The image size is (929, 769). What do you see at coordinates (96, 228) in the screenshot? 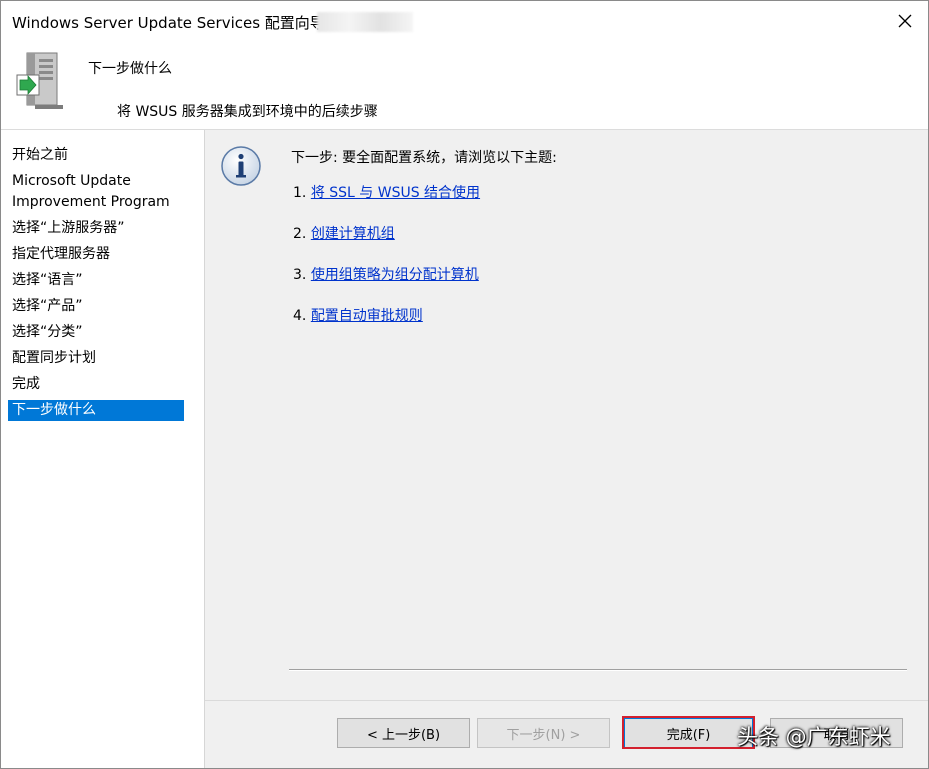
I see `sidebar-item-upstream-server: 选择“上游服务器”` at bounding box center [96, 228].